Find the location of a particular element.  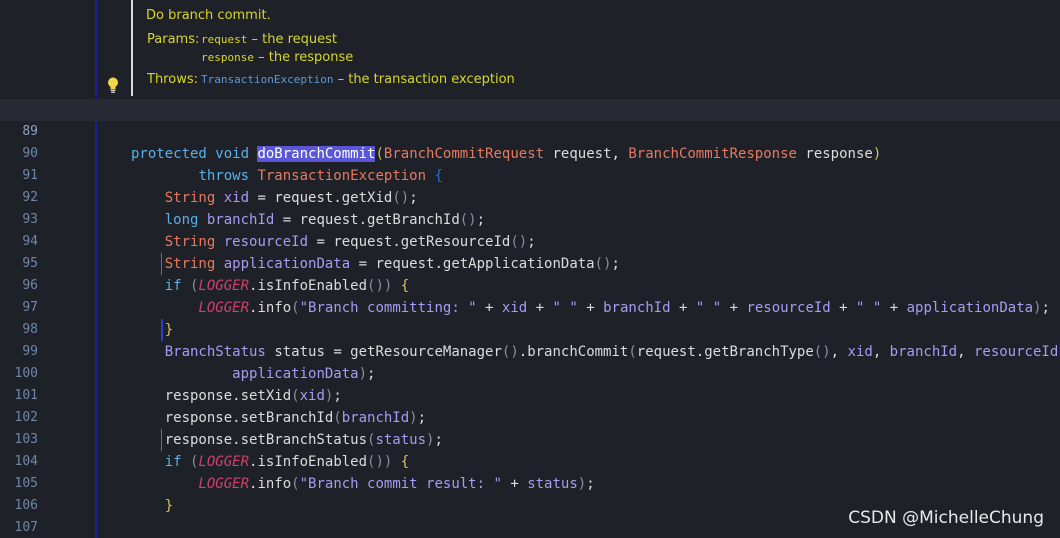

doc-param-request: request – the request is located at coordinates (269, 39).